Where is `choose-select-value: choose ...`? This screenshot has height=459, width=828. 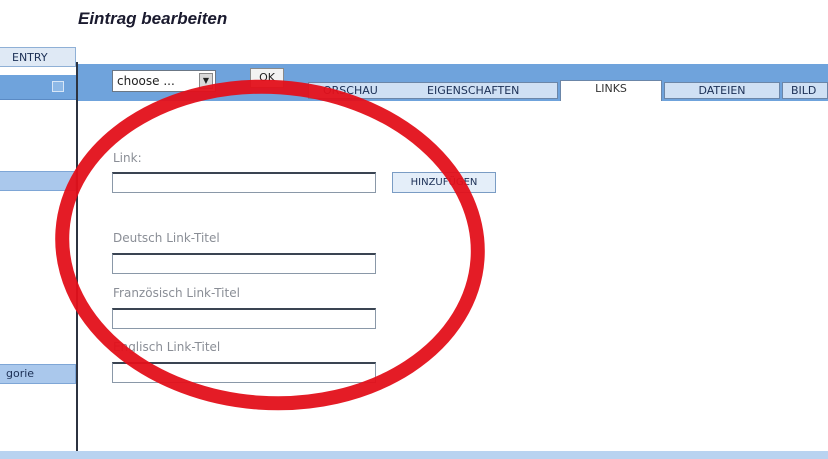 choose-select-value: choose ... is located at coordinates (146, 81).